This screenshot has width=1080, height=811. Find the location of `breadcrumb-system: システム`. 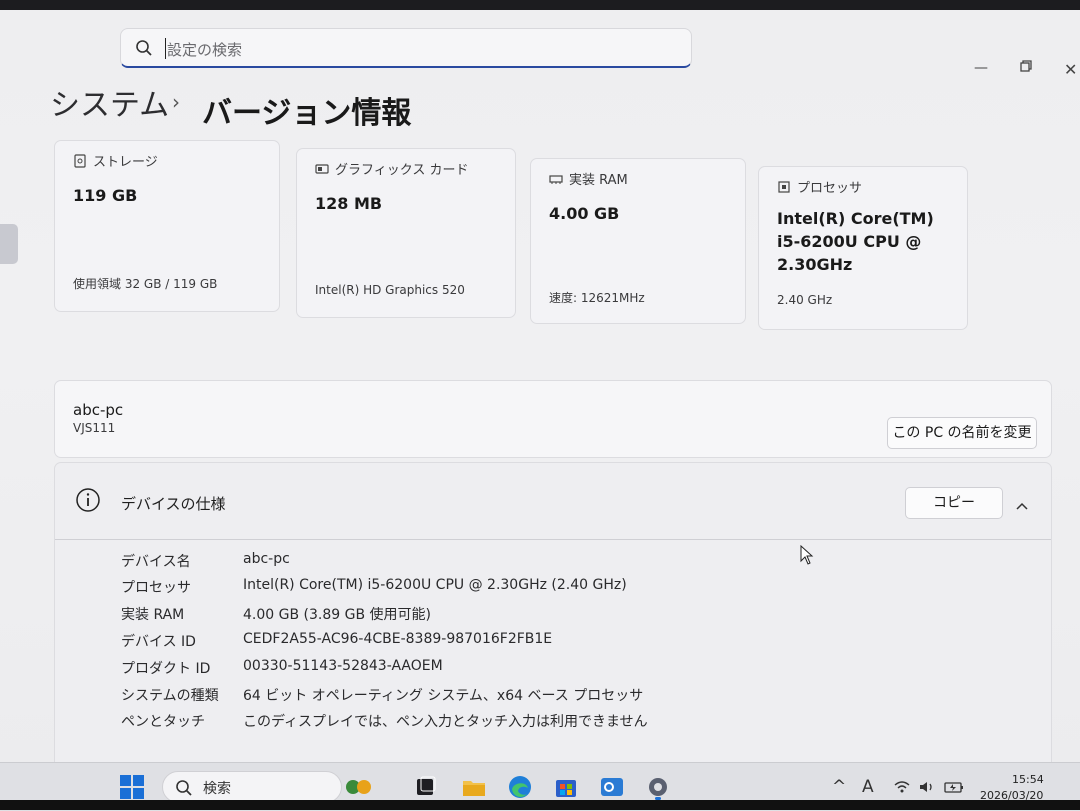

breadcrumb-system: システム is located at coordinates (109, 102).